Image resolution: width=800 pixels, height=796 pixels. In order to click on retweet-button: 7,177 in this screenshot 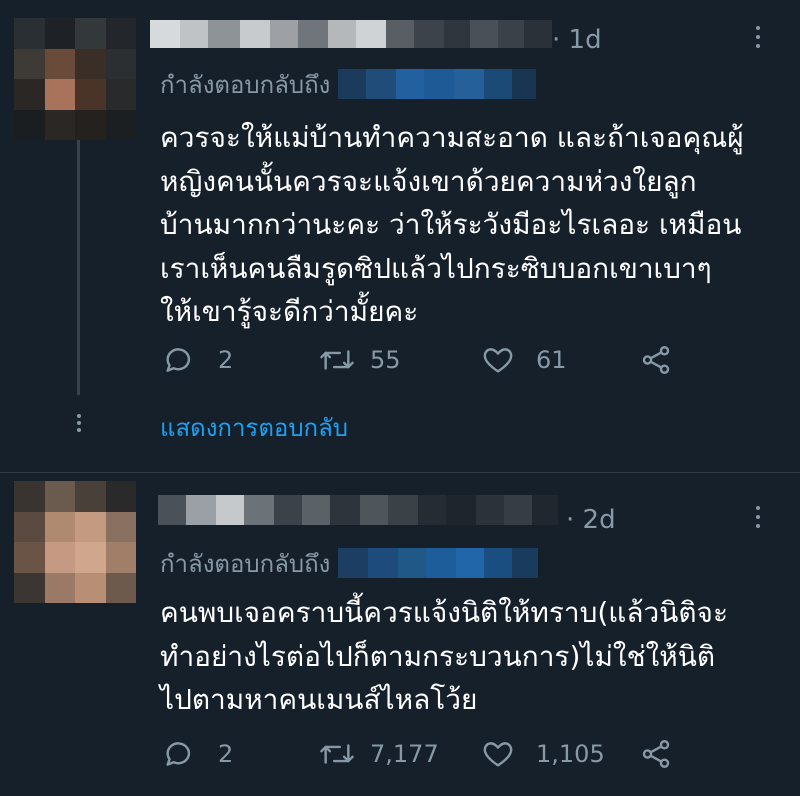, I will do `click(378, 754)`.